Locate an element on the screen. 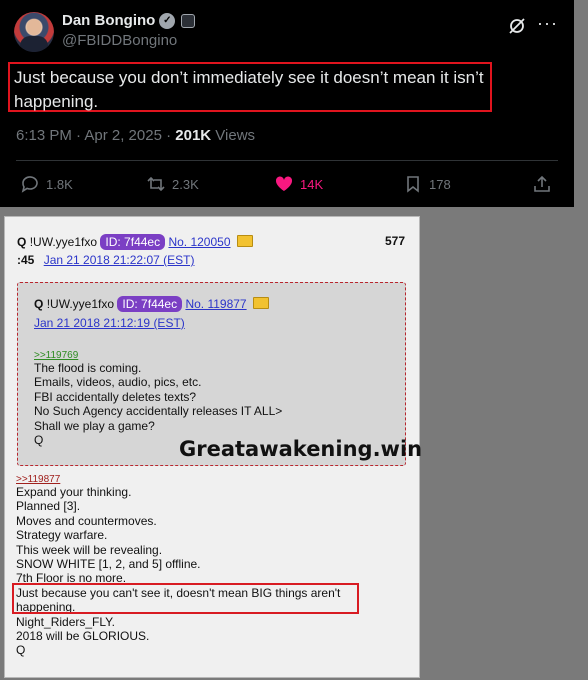 The width and height of the screenshot is (588, 680). share-icon is located at coordinates (542, 183).